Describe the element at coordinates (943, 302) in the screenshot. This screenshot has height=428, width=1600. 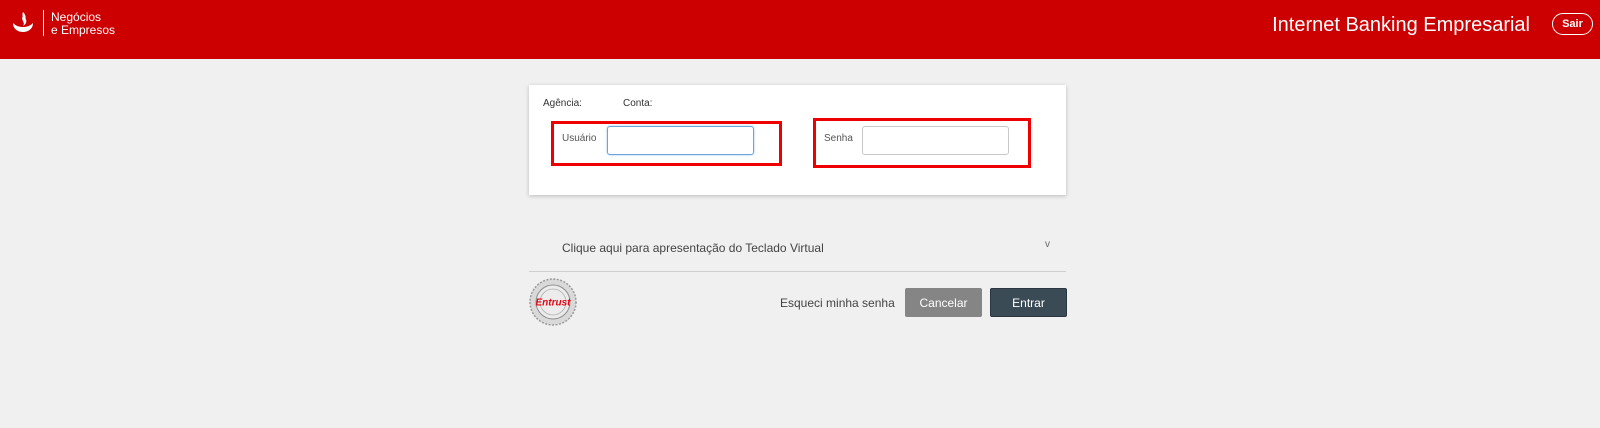
I see `cancel-button: Cancelar` at that location.